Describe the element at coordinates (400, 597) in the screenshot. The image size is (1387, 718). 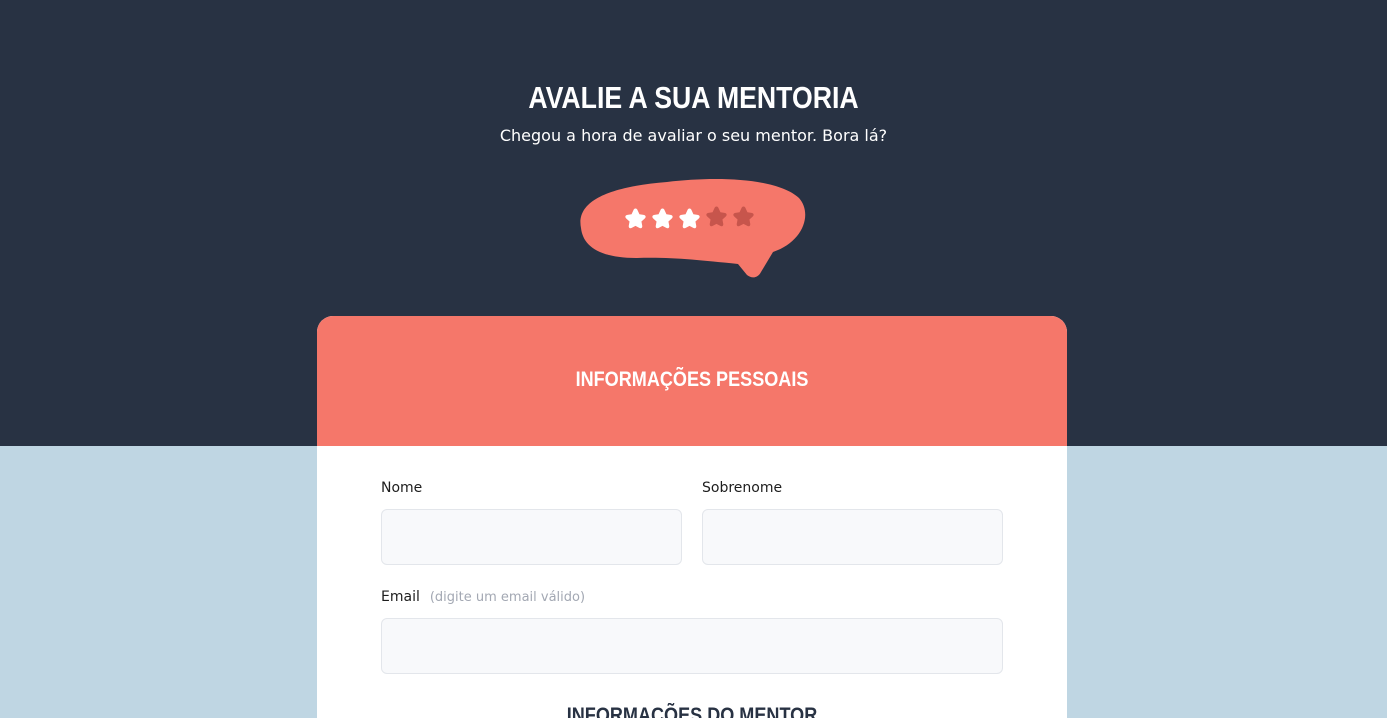
I see `email-label: Email` at that location.